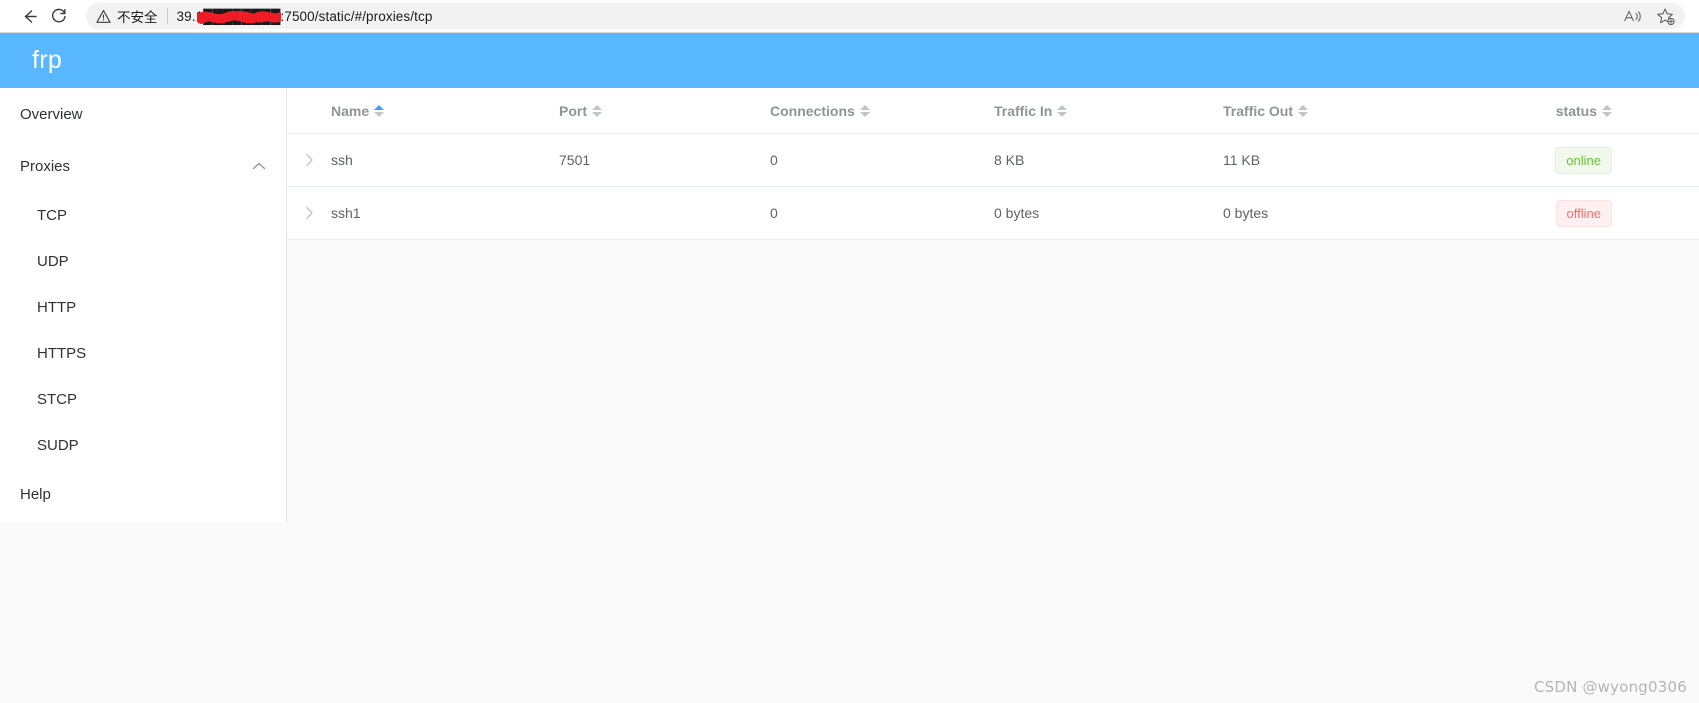 This screenshot has width=1699, height=703. What do you see at coordinates (143, 215) in the screenshot?
I see `sidebar-item-tcp: TCP` at bounding box center [143, 215].